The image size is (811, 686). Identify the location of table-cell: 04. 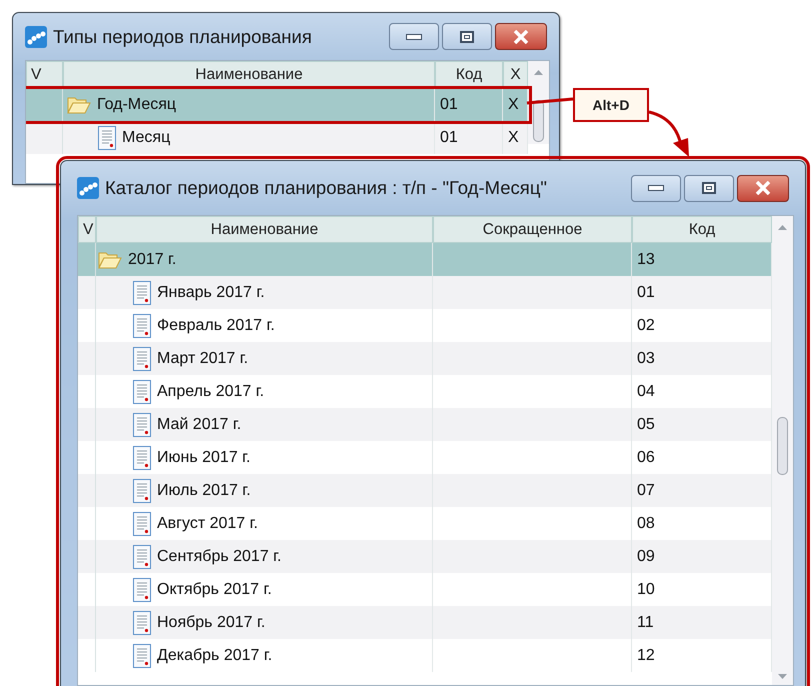
(646, 391).